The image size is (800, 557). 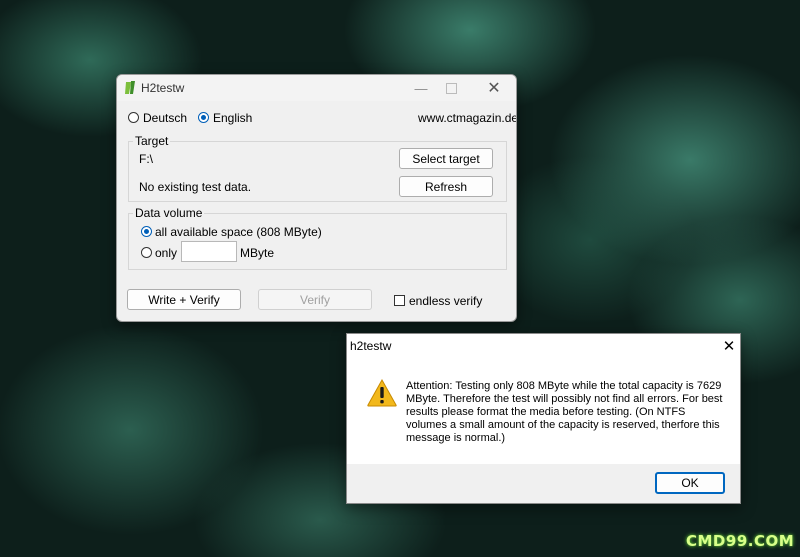 I want to click on endless-verify-checkbox, so click(x=399, y=300).